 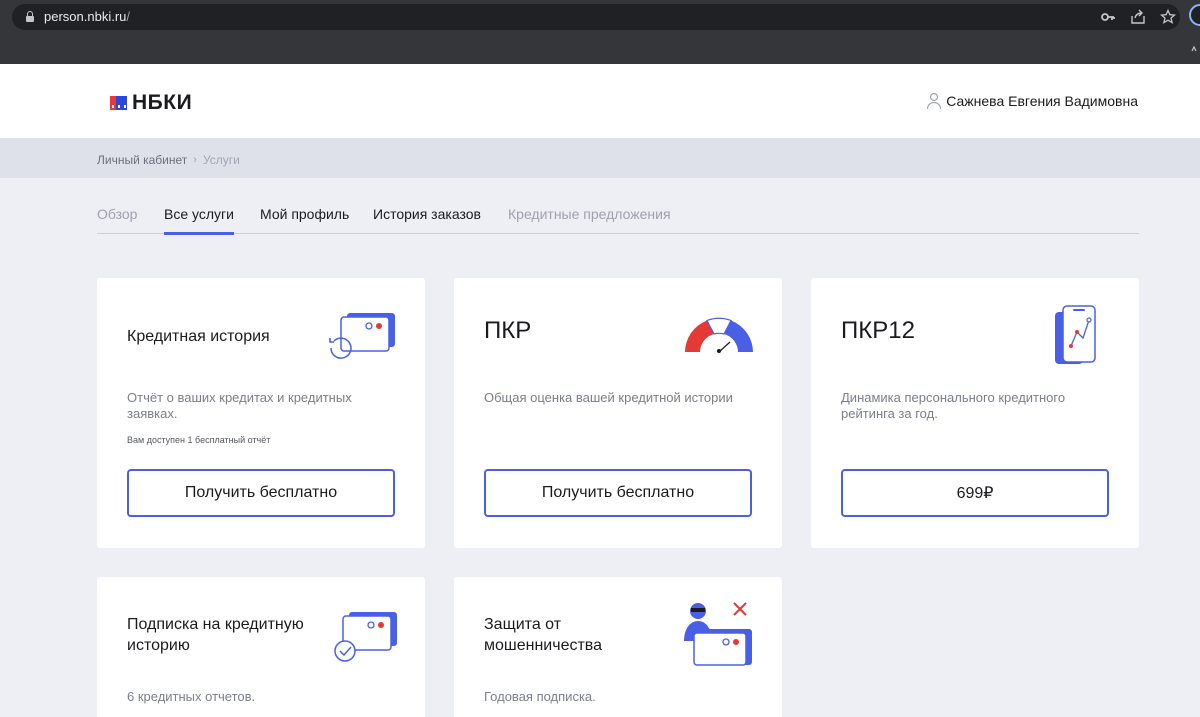 What do you see at coordinates (718, 634) in the screenshot?
I see `fraud-protection-icon` at bounding box center [718, 634].